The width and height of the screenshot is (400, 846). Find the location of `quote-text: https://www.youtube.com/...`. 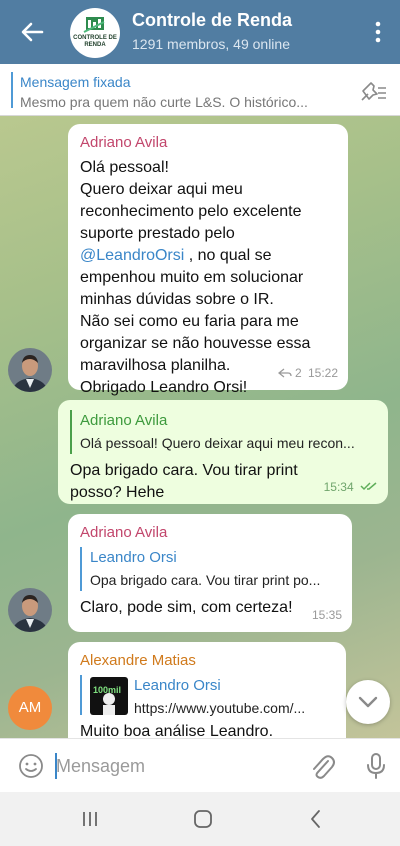

quote-text: https://www.youtube.com/... is located at coordinates (220, 708).